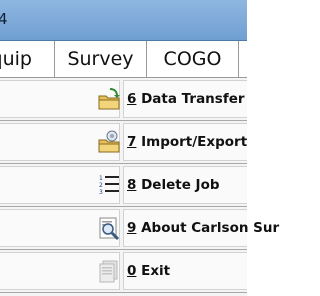  What do you see at coordinates (208, 228) in the screenshot?
I see `about-text: About Carlson Sur` at bounding box center [208, 228].